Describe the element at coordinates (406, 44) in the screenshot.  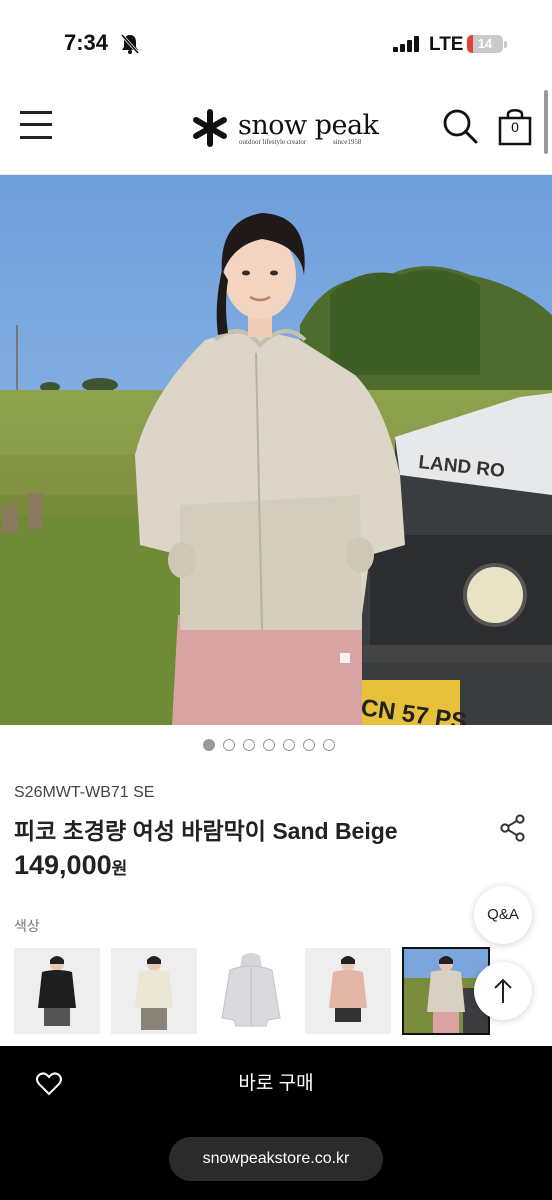
I see `signal-icon` at that location.